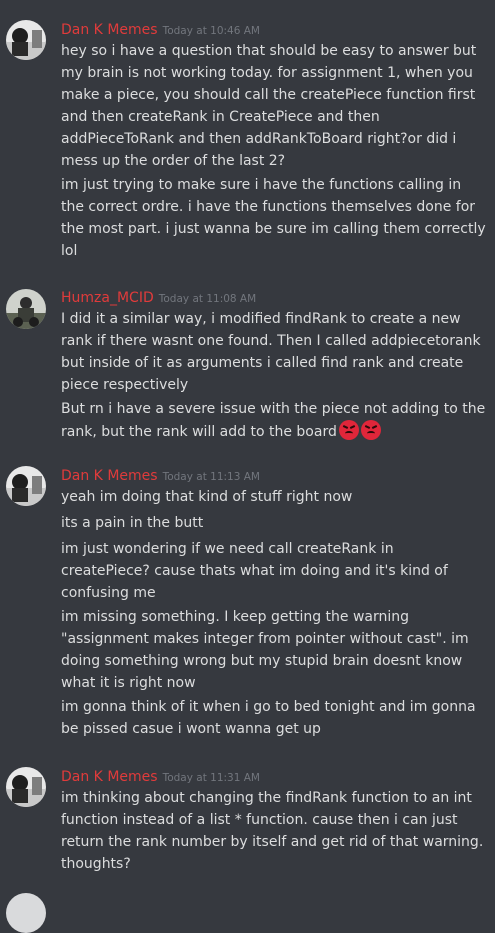 This screenshot has height=933, width=495. What do you see at coordinates (160, 776) in the screenshot?
I see `message-header: Dan K Memes Today at 11:31 AM` at bounding box center [160, 776].